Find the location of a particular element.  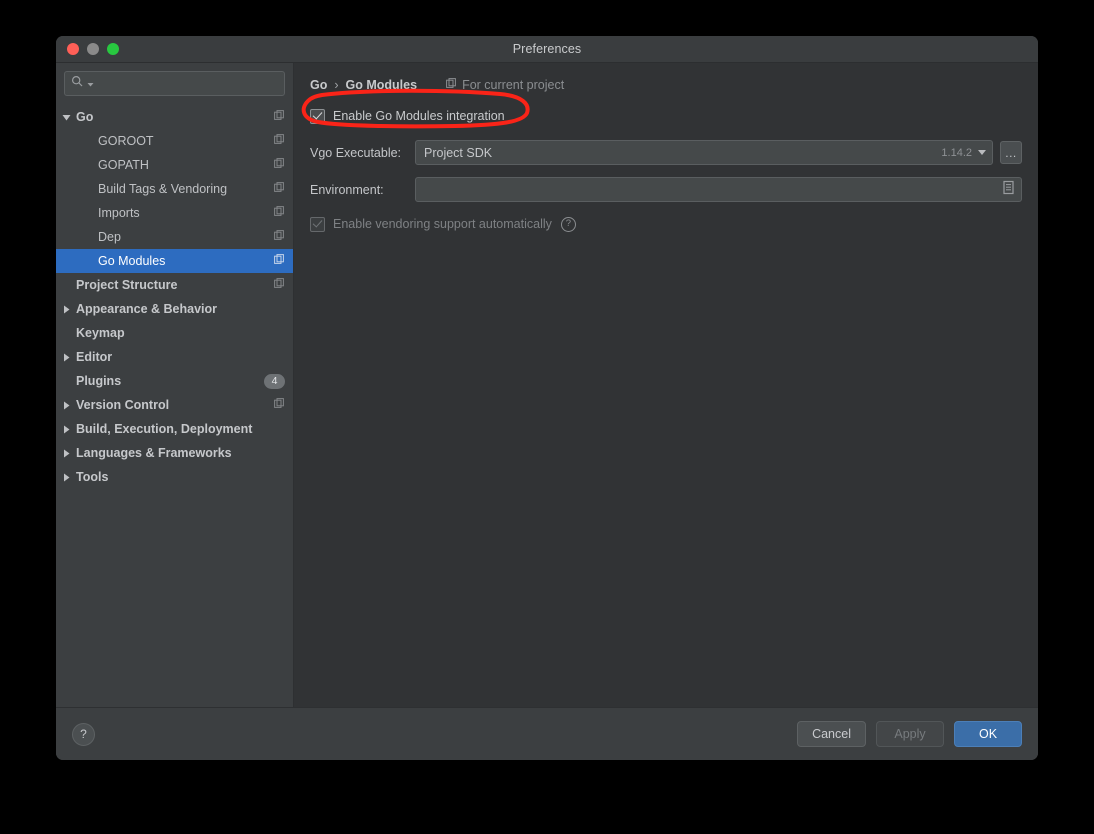

sidebar-item-label: GOPATH is located at coordinates (123, 165).